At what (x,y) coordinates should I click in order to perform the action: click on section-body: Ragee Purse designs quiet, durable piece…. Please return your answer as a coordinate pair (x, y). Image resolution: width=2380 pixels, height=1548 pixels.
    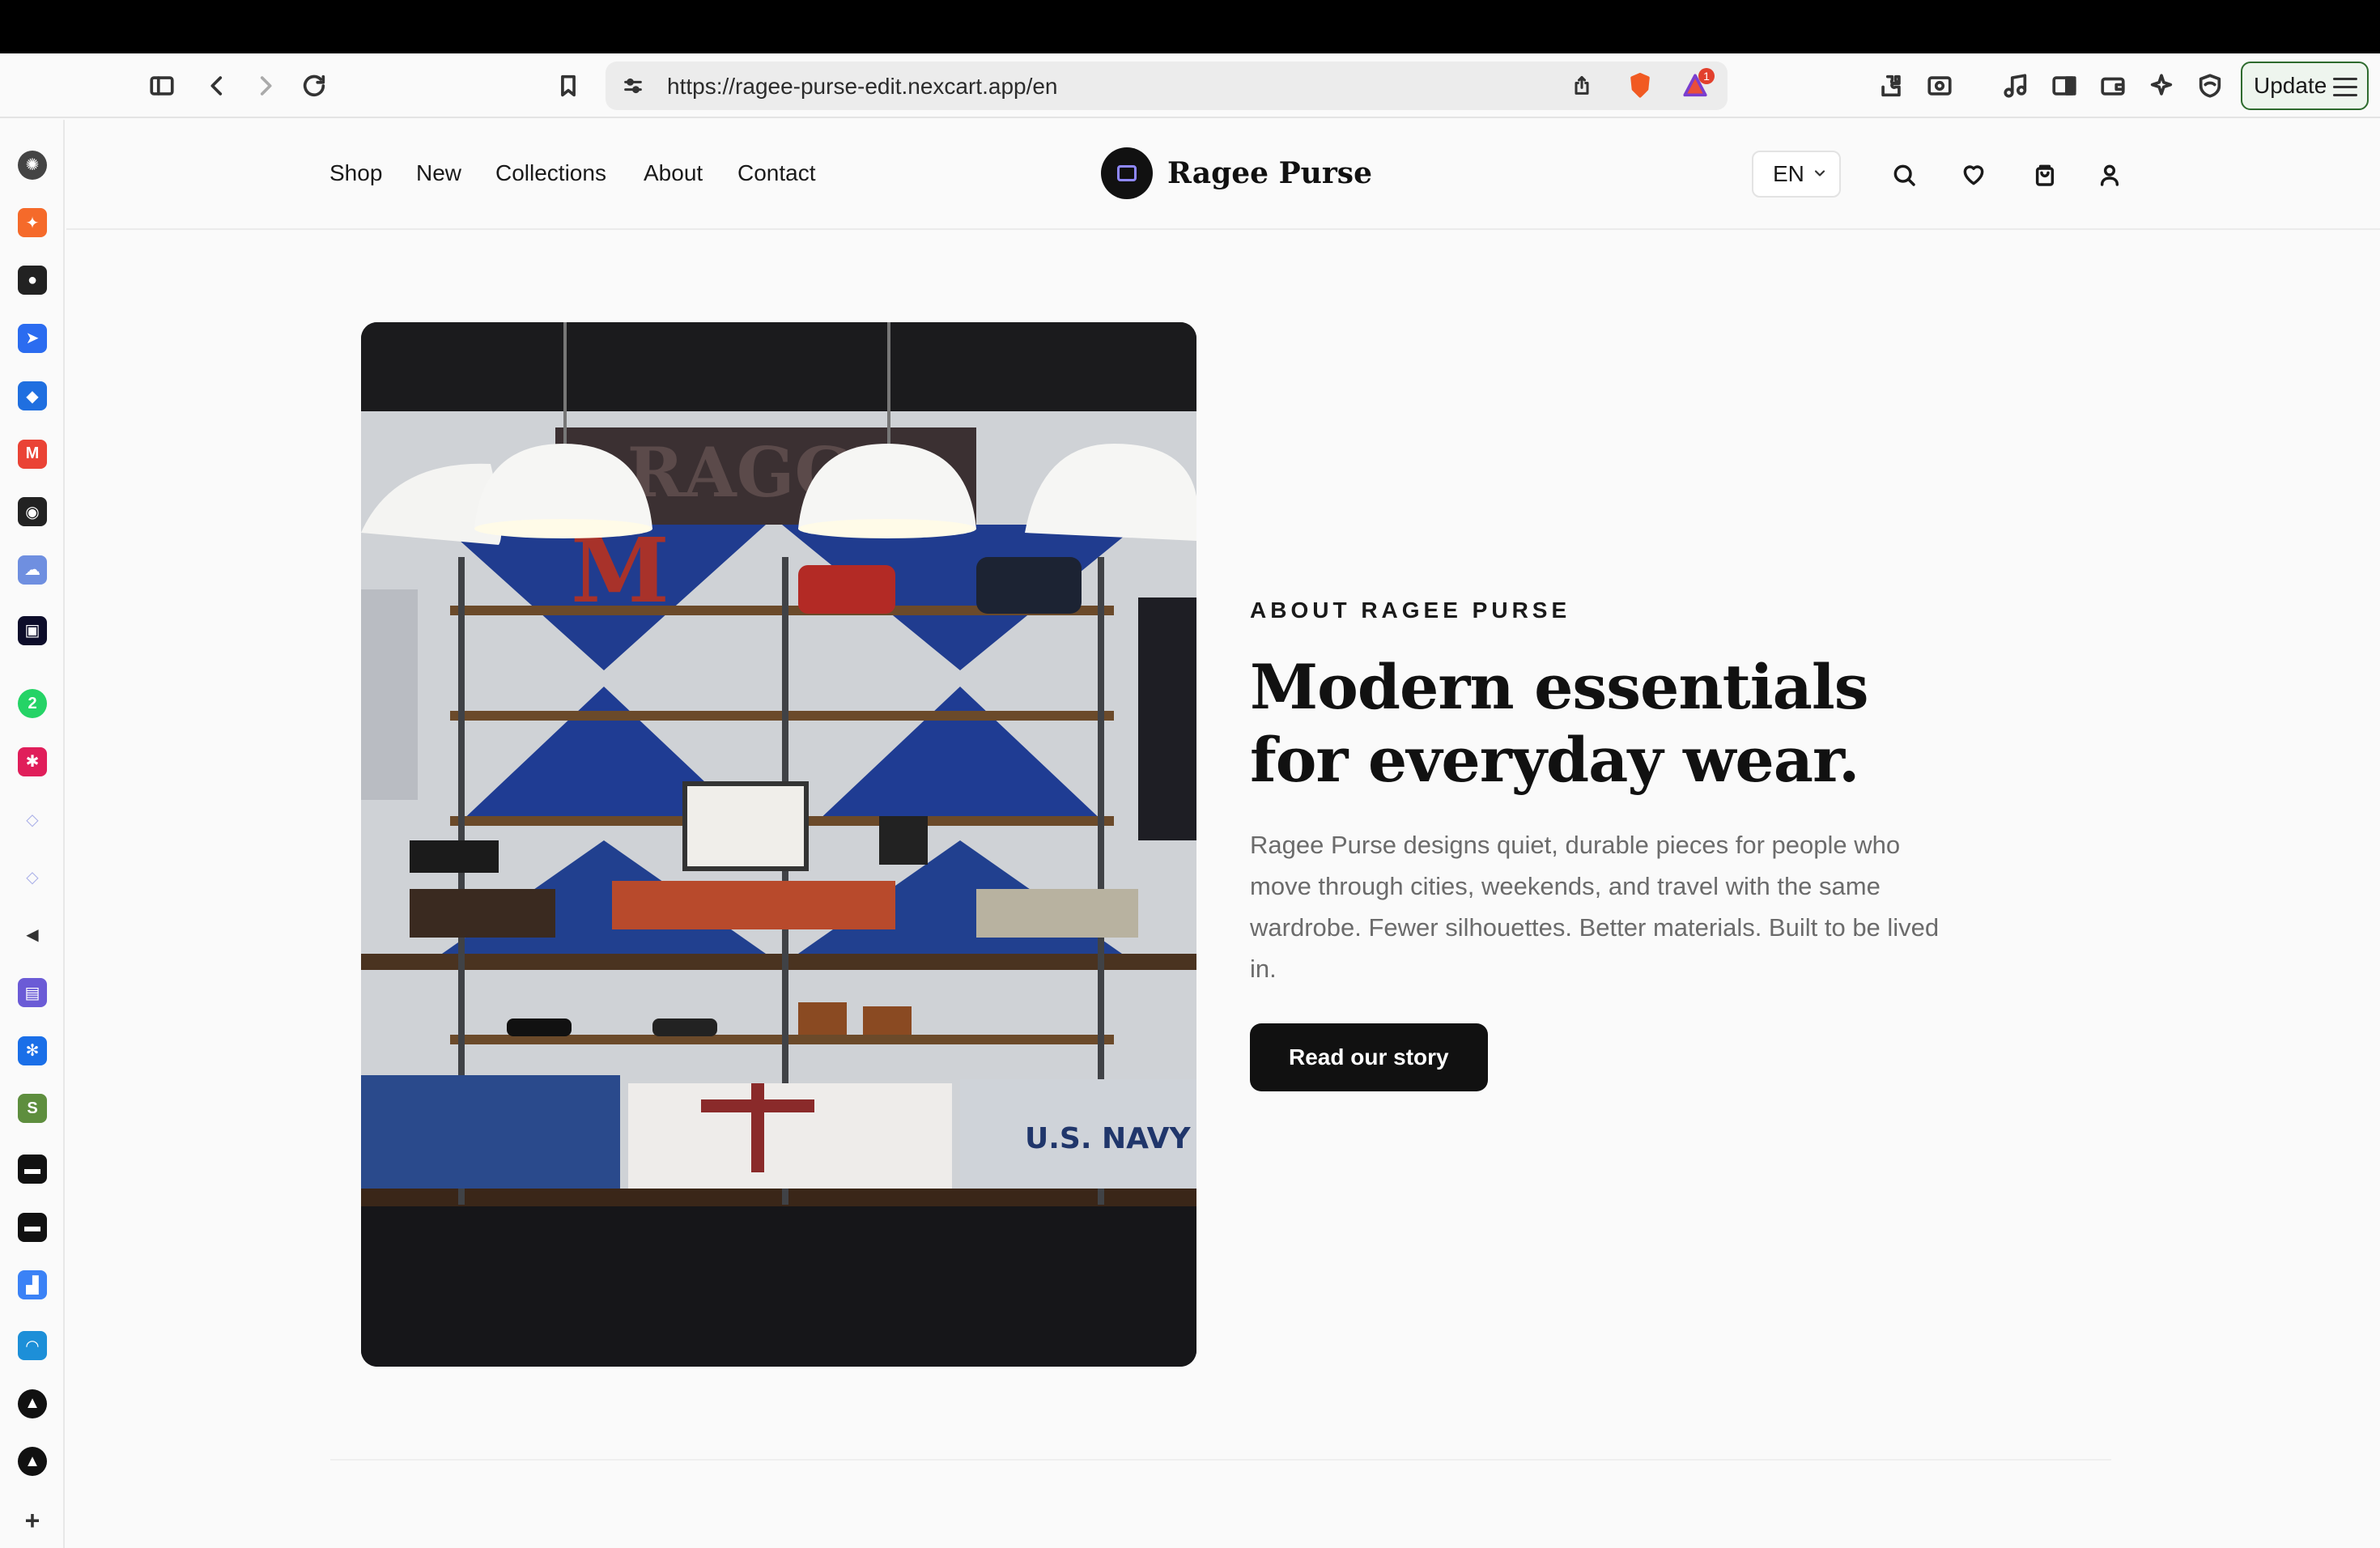
    Looking at the image, I should click on (1595, 907).